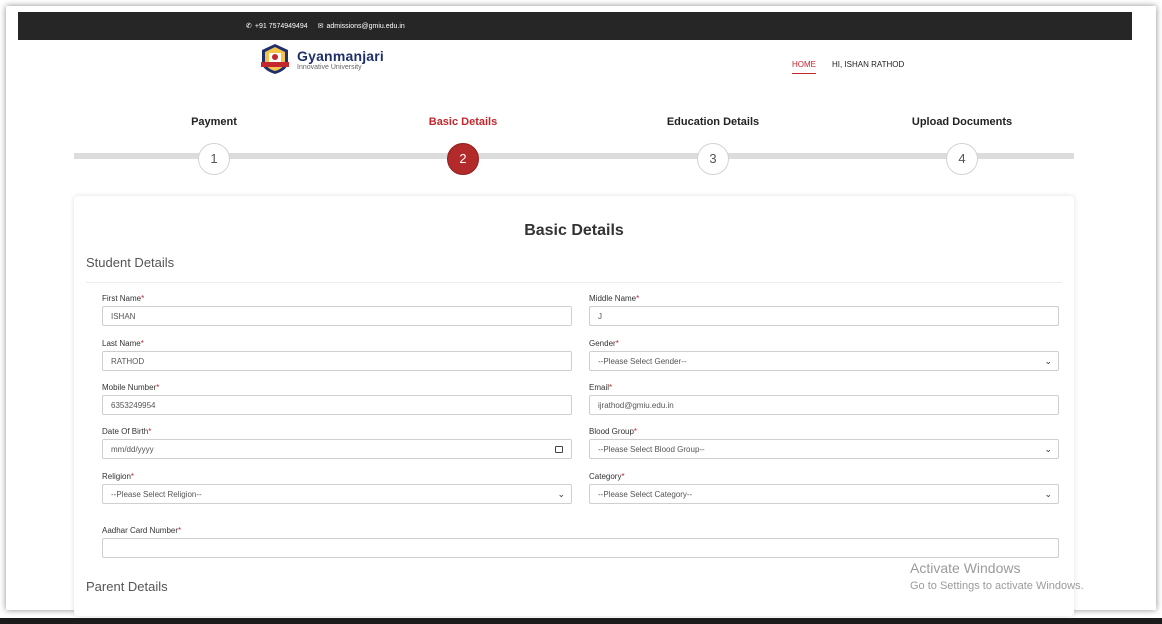 The height and width of the screenshot is (624, 1162). I want to click on email-field: Email* ijrathod@gmiu.edu.in, so click(824, 399).